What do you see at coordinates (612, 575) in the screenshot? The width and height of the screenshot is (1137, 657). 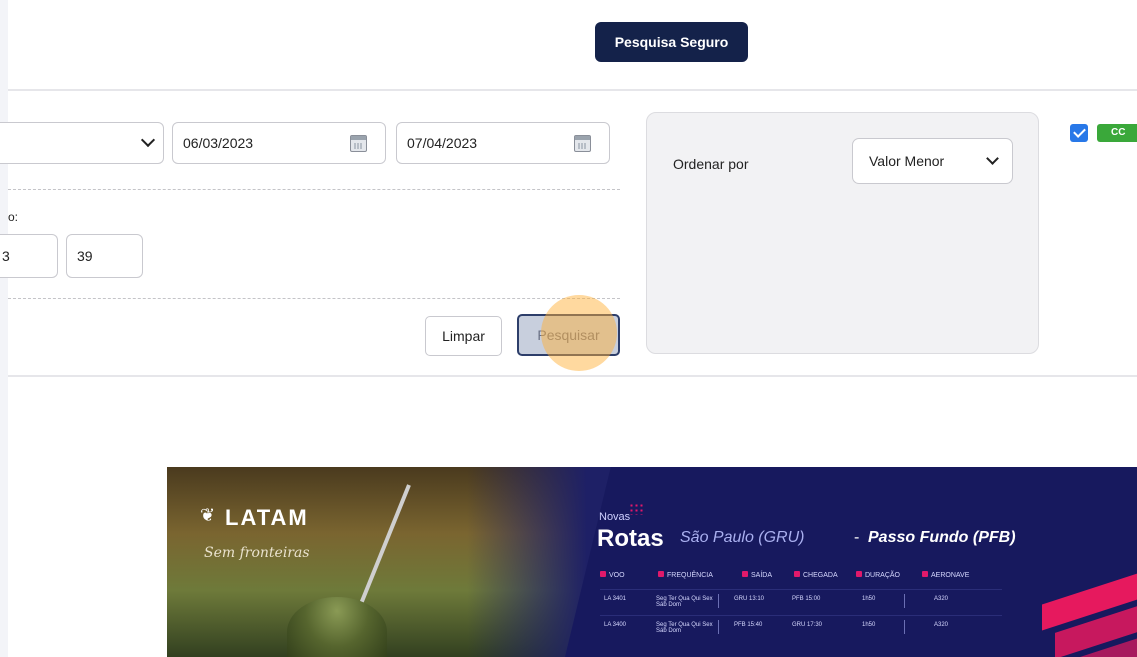 I see `column-header: VOO` at bounding box center [612, 575].